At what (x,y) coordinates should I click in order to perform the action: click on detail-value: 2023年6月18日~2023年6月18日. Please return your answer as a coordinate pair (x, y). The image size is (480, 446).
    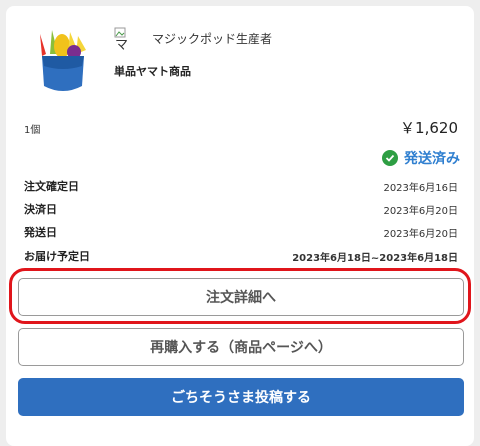
    Looking at the image, I should click on (375, 258).